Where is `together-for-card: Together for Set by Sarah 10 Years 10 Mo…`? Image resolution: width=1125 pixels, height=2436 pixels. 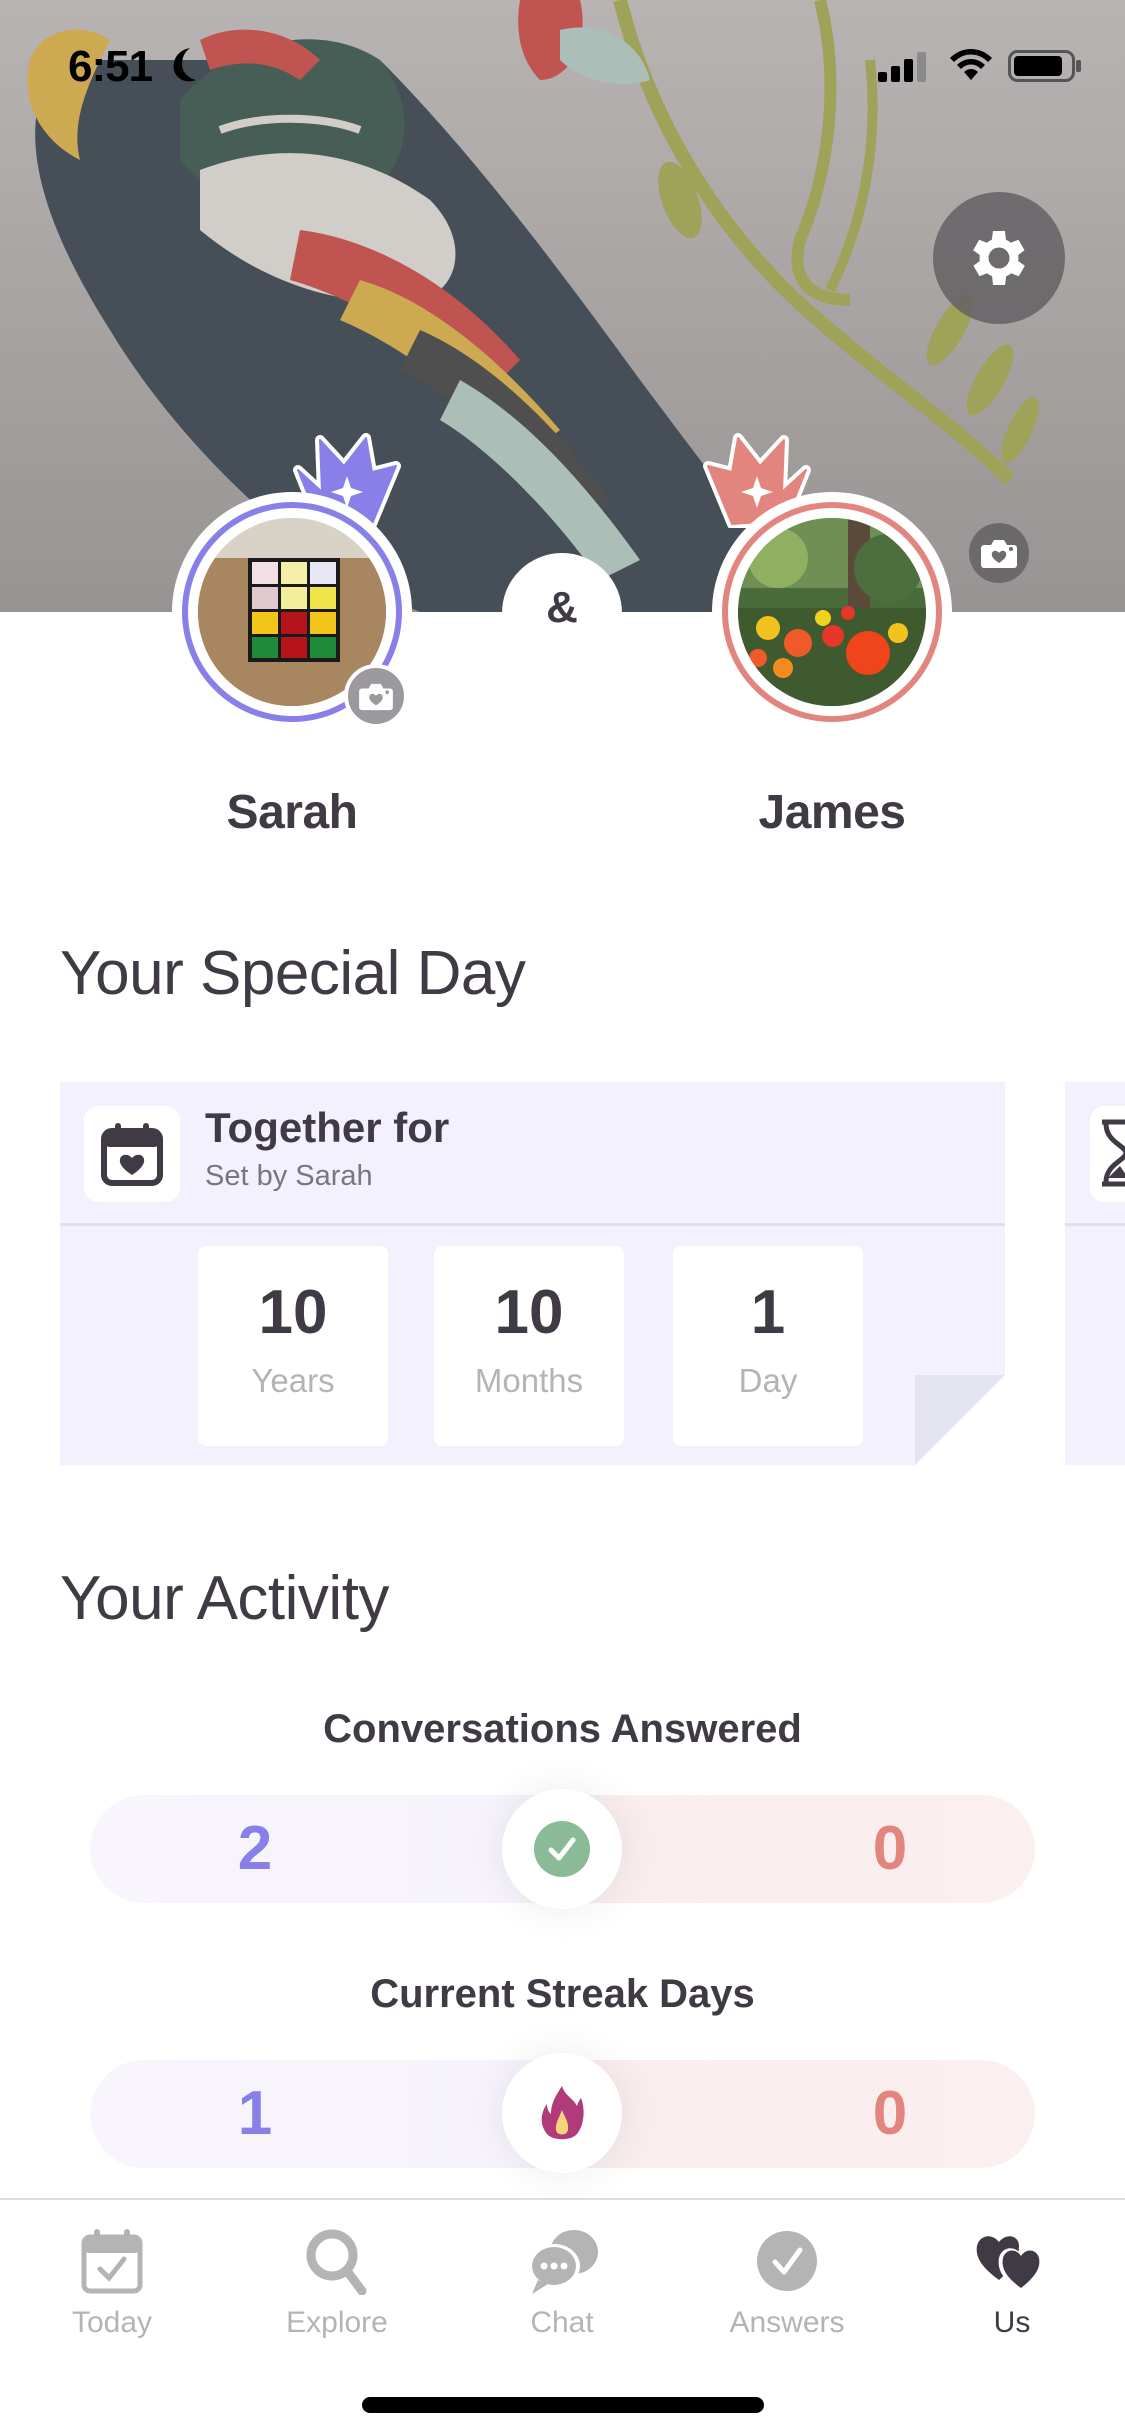 together-for-card: Together for Set by Sarah 10 Years 10 Mo… is located at coordinates (532, 1273).